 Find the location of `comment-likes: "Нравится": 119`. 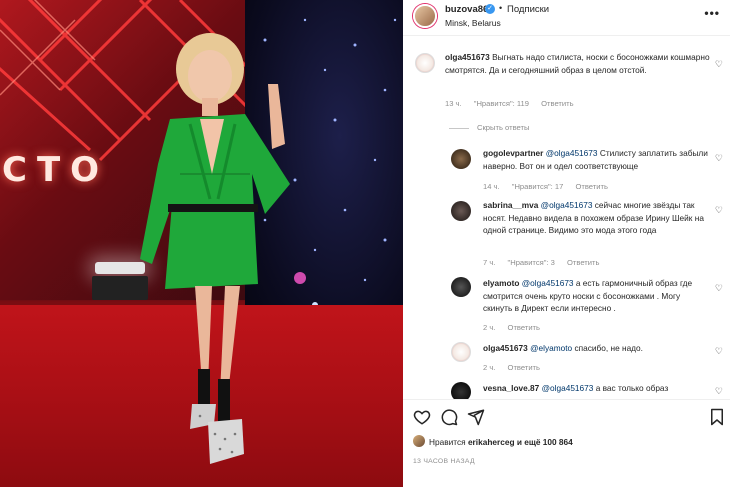

comment-likes: "Нравится": 119 is located at coordinates (501, 103).